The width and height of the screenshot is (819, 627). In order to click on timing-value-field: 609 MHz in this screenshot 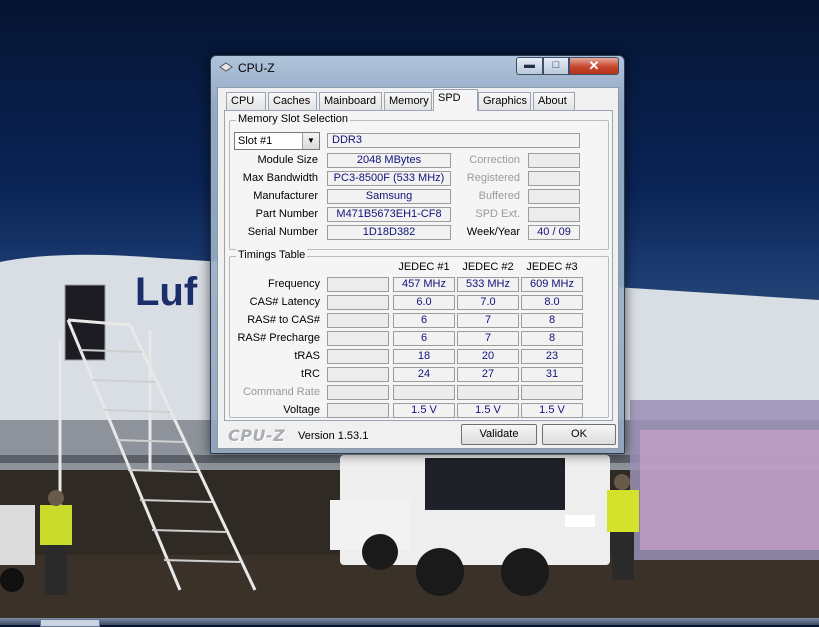, I will do `click(552, 284)`.